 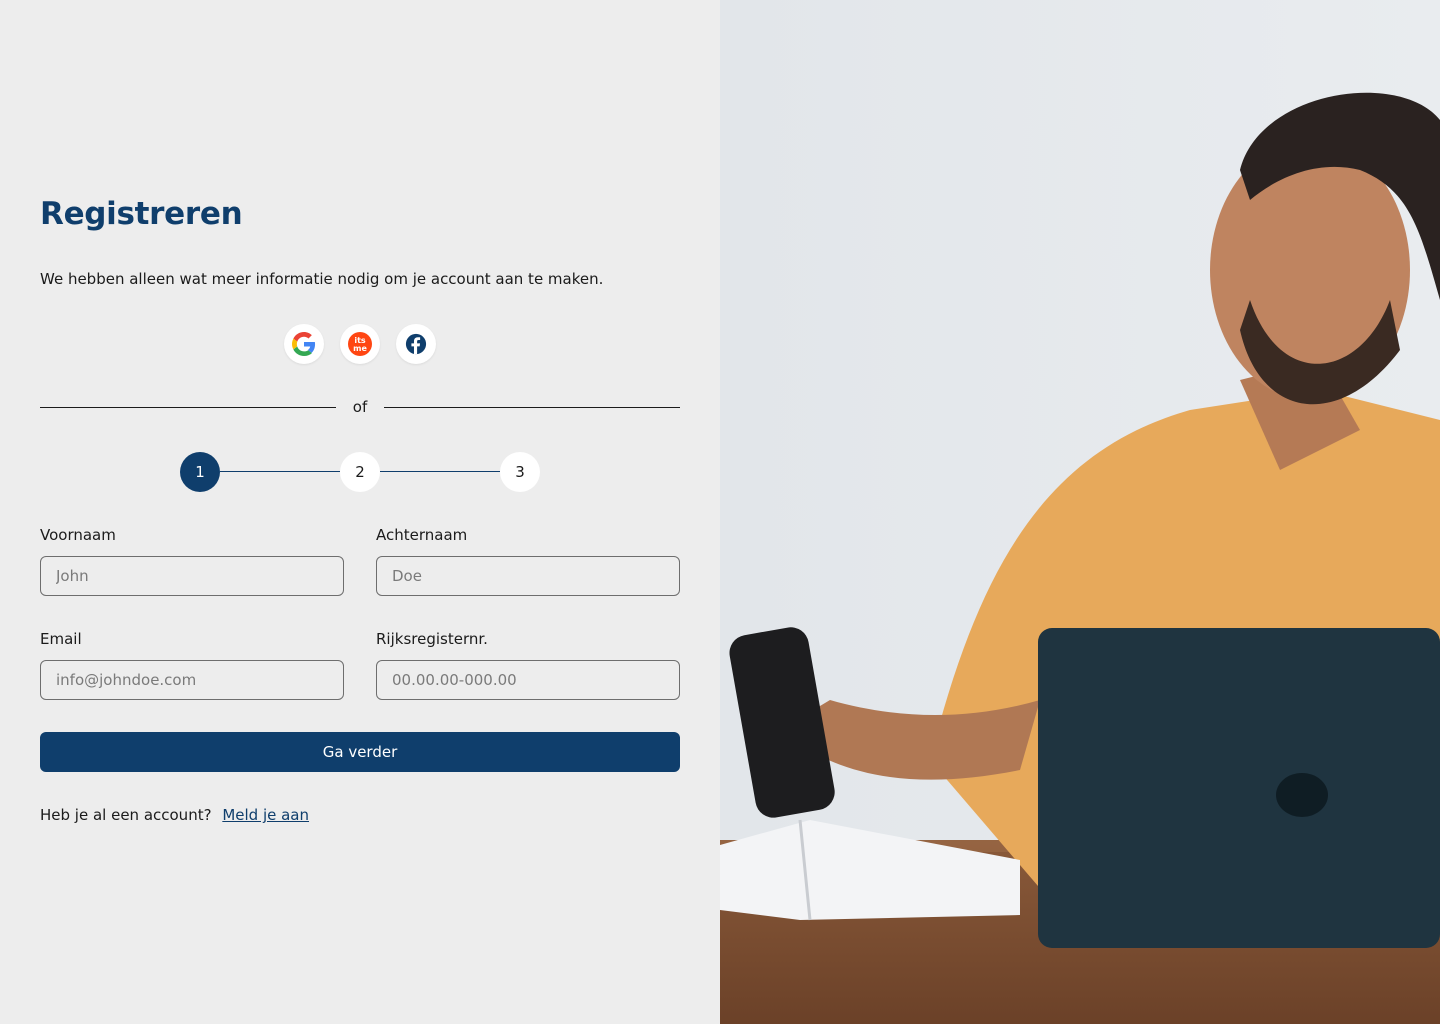 I want to click on continue-button: Ga verder, so click(x=360, y=752).